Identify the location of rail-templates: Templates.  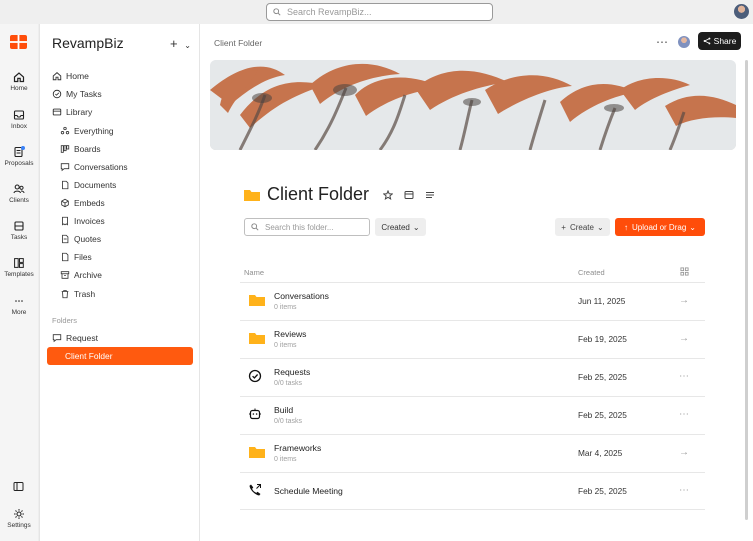
(19, 267).